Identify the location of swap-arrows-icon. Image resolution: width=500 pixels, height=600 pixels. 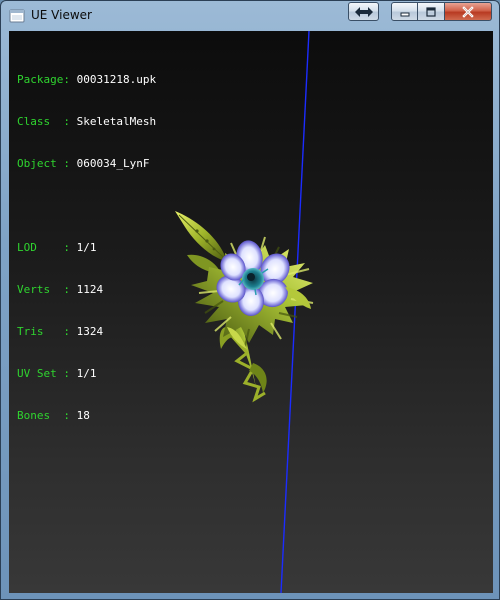
(363, 11).